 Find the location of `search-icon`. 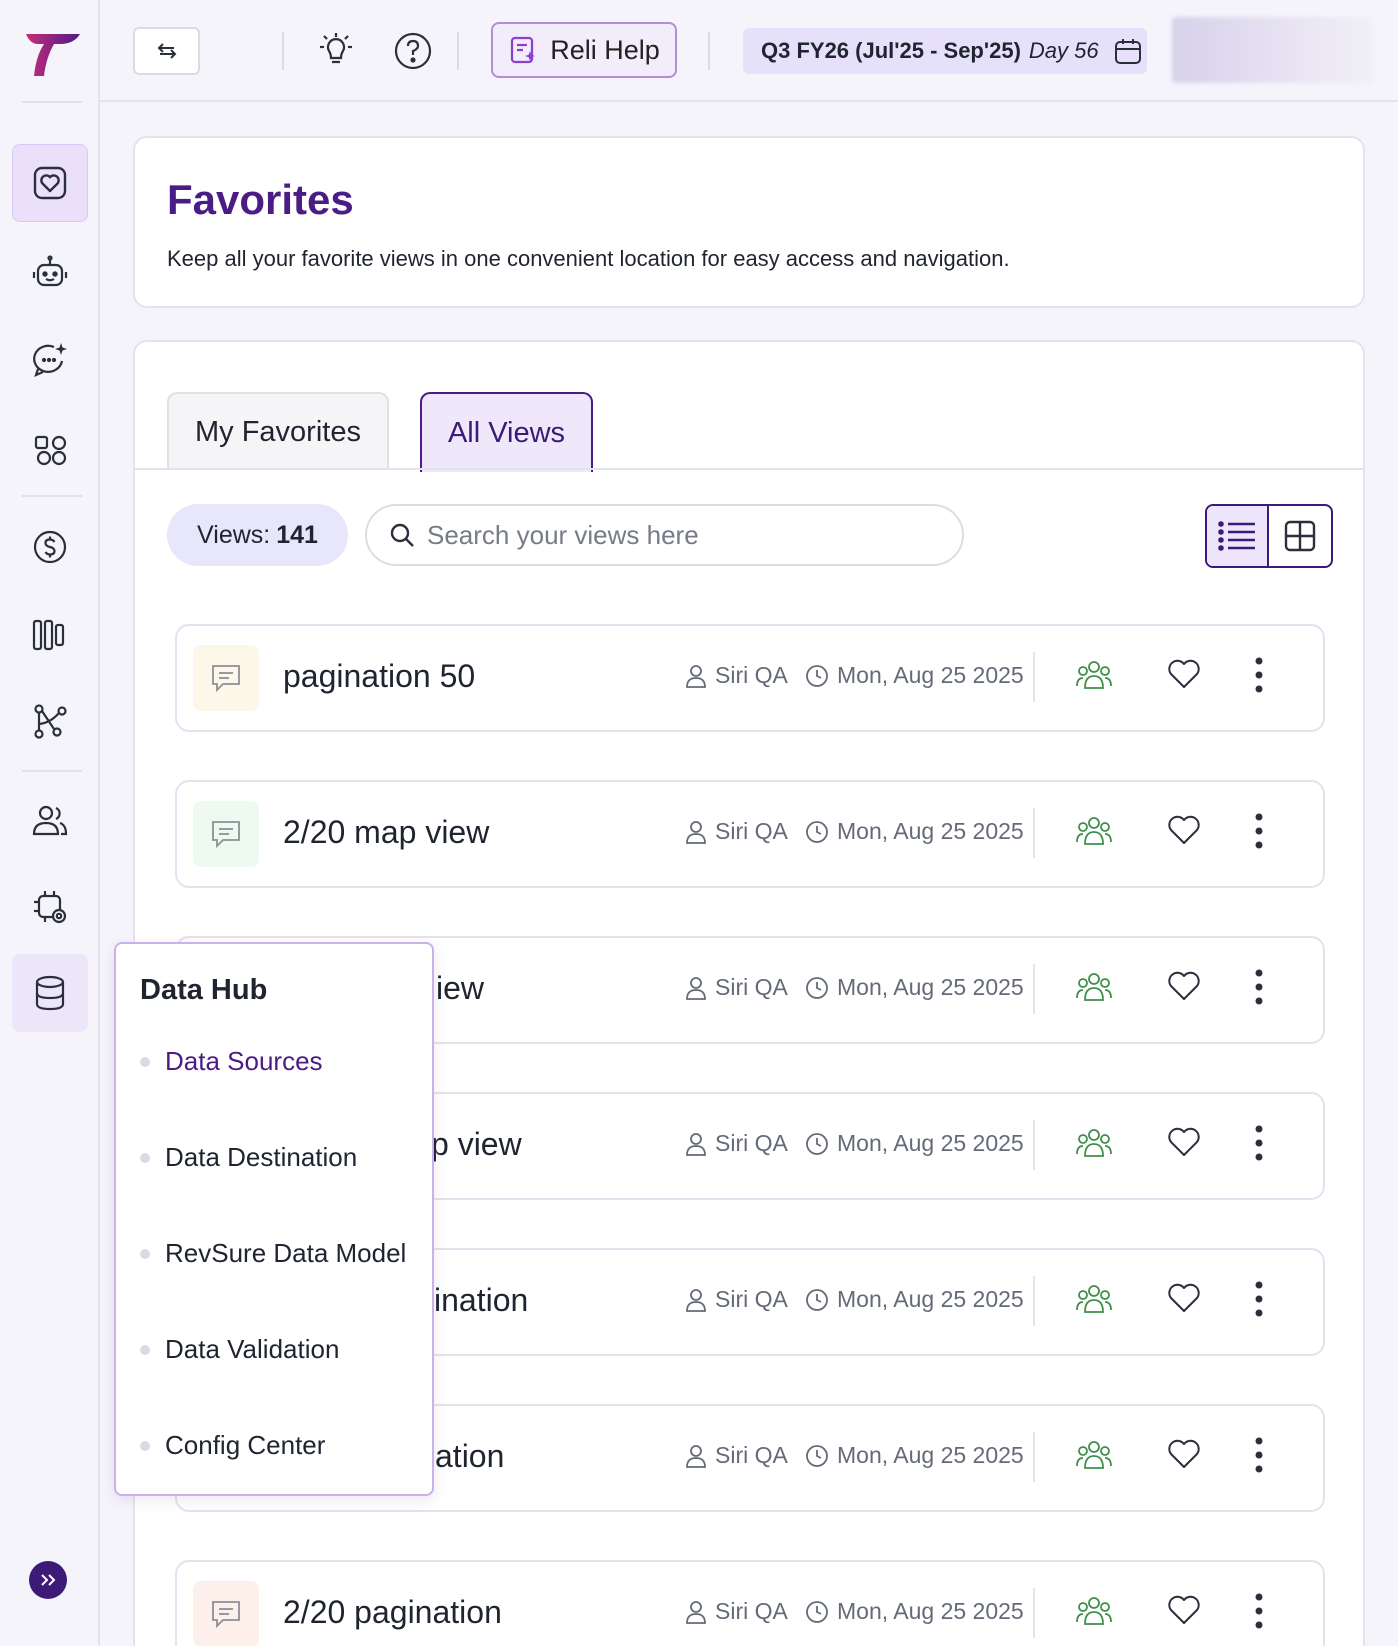

search-icon is located at coordinates (402, 535).